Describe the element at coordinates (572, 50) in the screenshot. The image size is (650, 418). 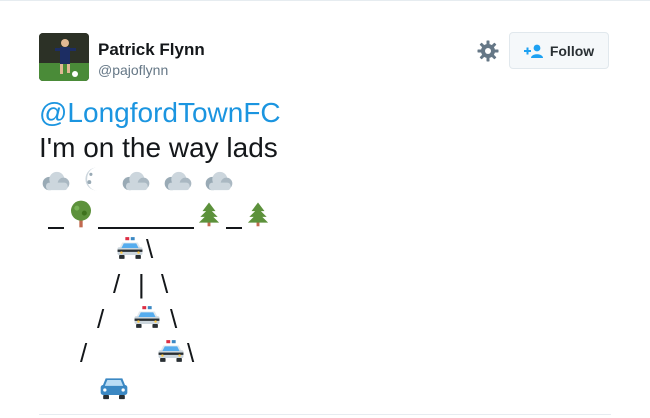
I see `follow-label: Follow` at that location.